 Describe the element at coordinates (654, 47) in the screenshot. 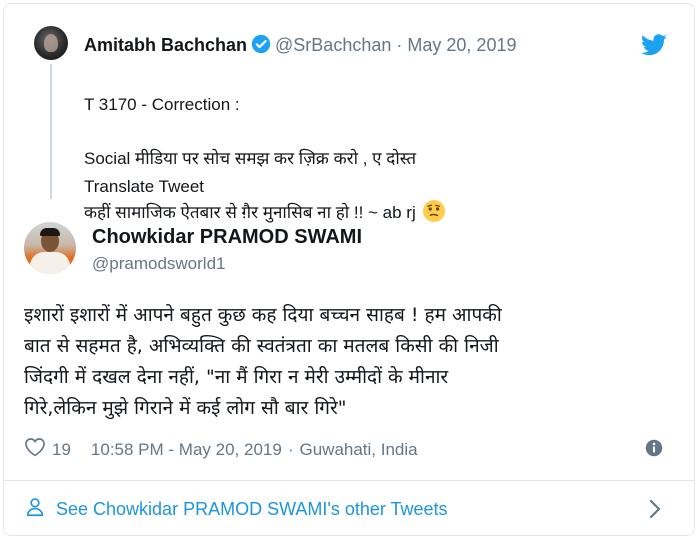

I see `twitter-bird-icon` at that location.